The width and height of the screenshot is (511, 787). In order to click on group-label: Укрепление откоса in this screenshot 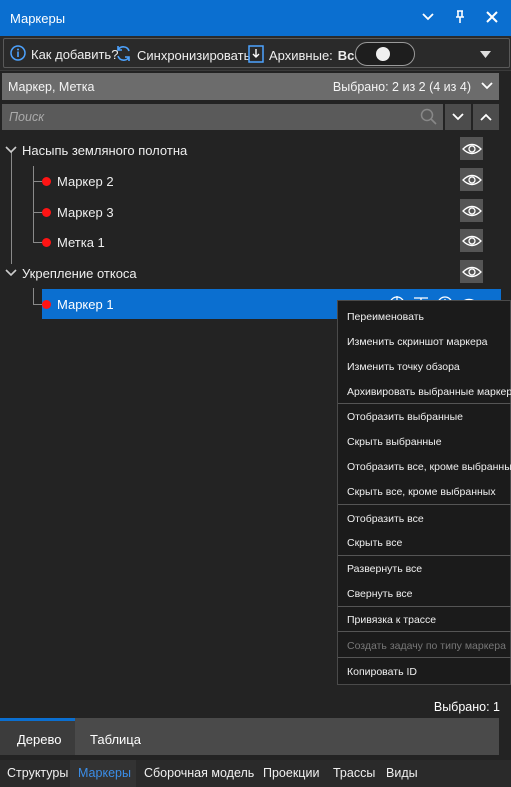, I will do `click(79, 273)`.